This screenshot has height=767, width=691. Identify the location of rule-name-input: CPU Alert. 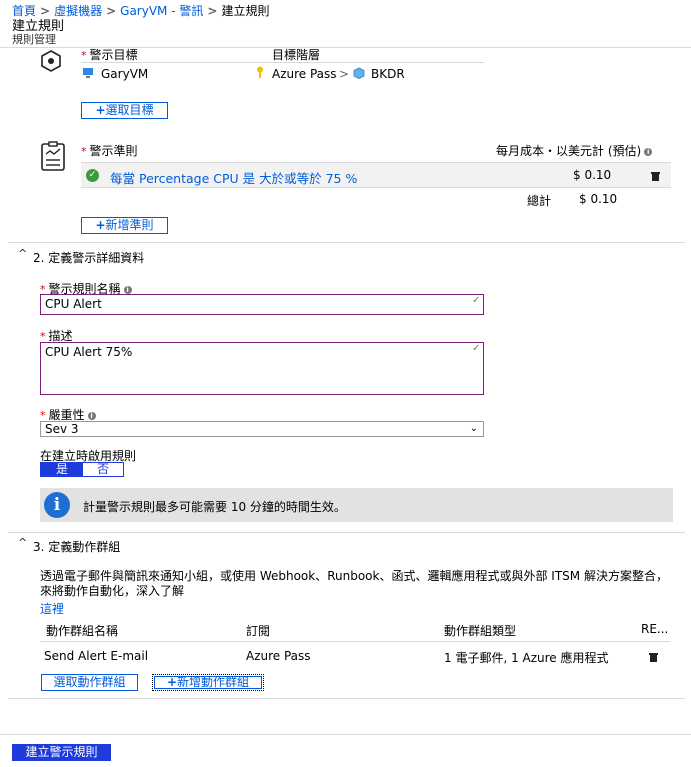
(262, 304).